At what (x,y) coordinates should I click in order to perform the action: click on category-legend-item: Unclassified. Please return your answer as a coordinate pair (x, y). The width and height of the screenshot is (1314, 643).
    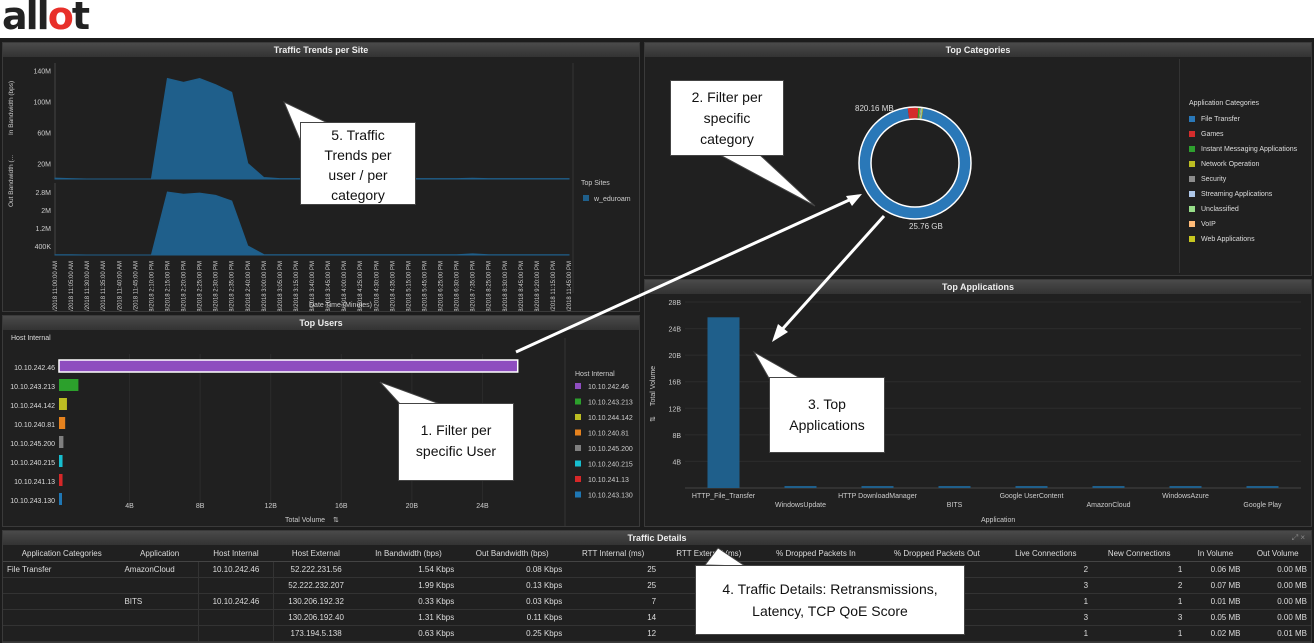
    Looking at the image, I should click on (1214, 210).